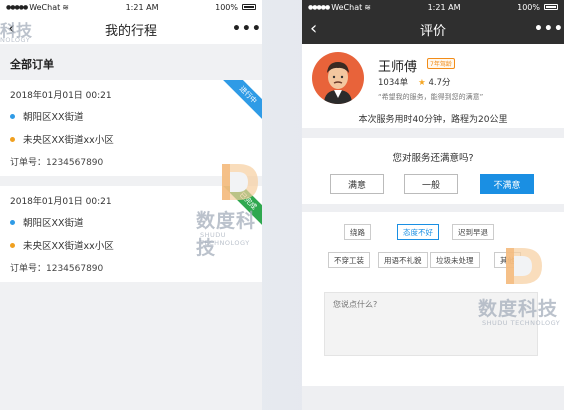 The image size is (564, 410). What do you see at coordinates (398, 67) in the screenshot?
I see `driver-name: 王师傅` at bounding box center [398, 67].